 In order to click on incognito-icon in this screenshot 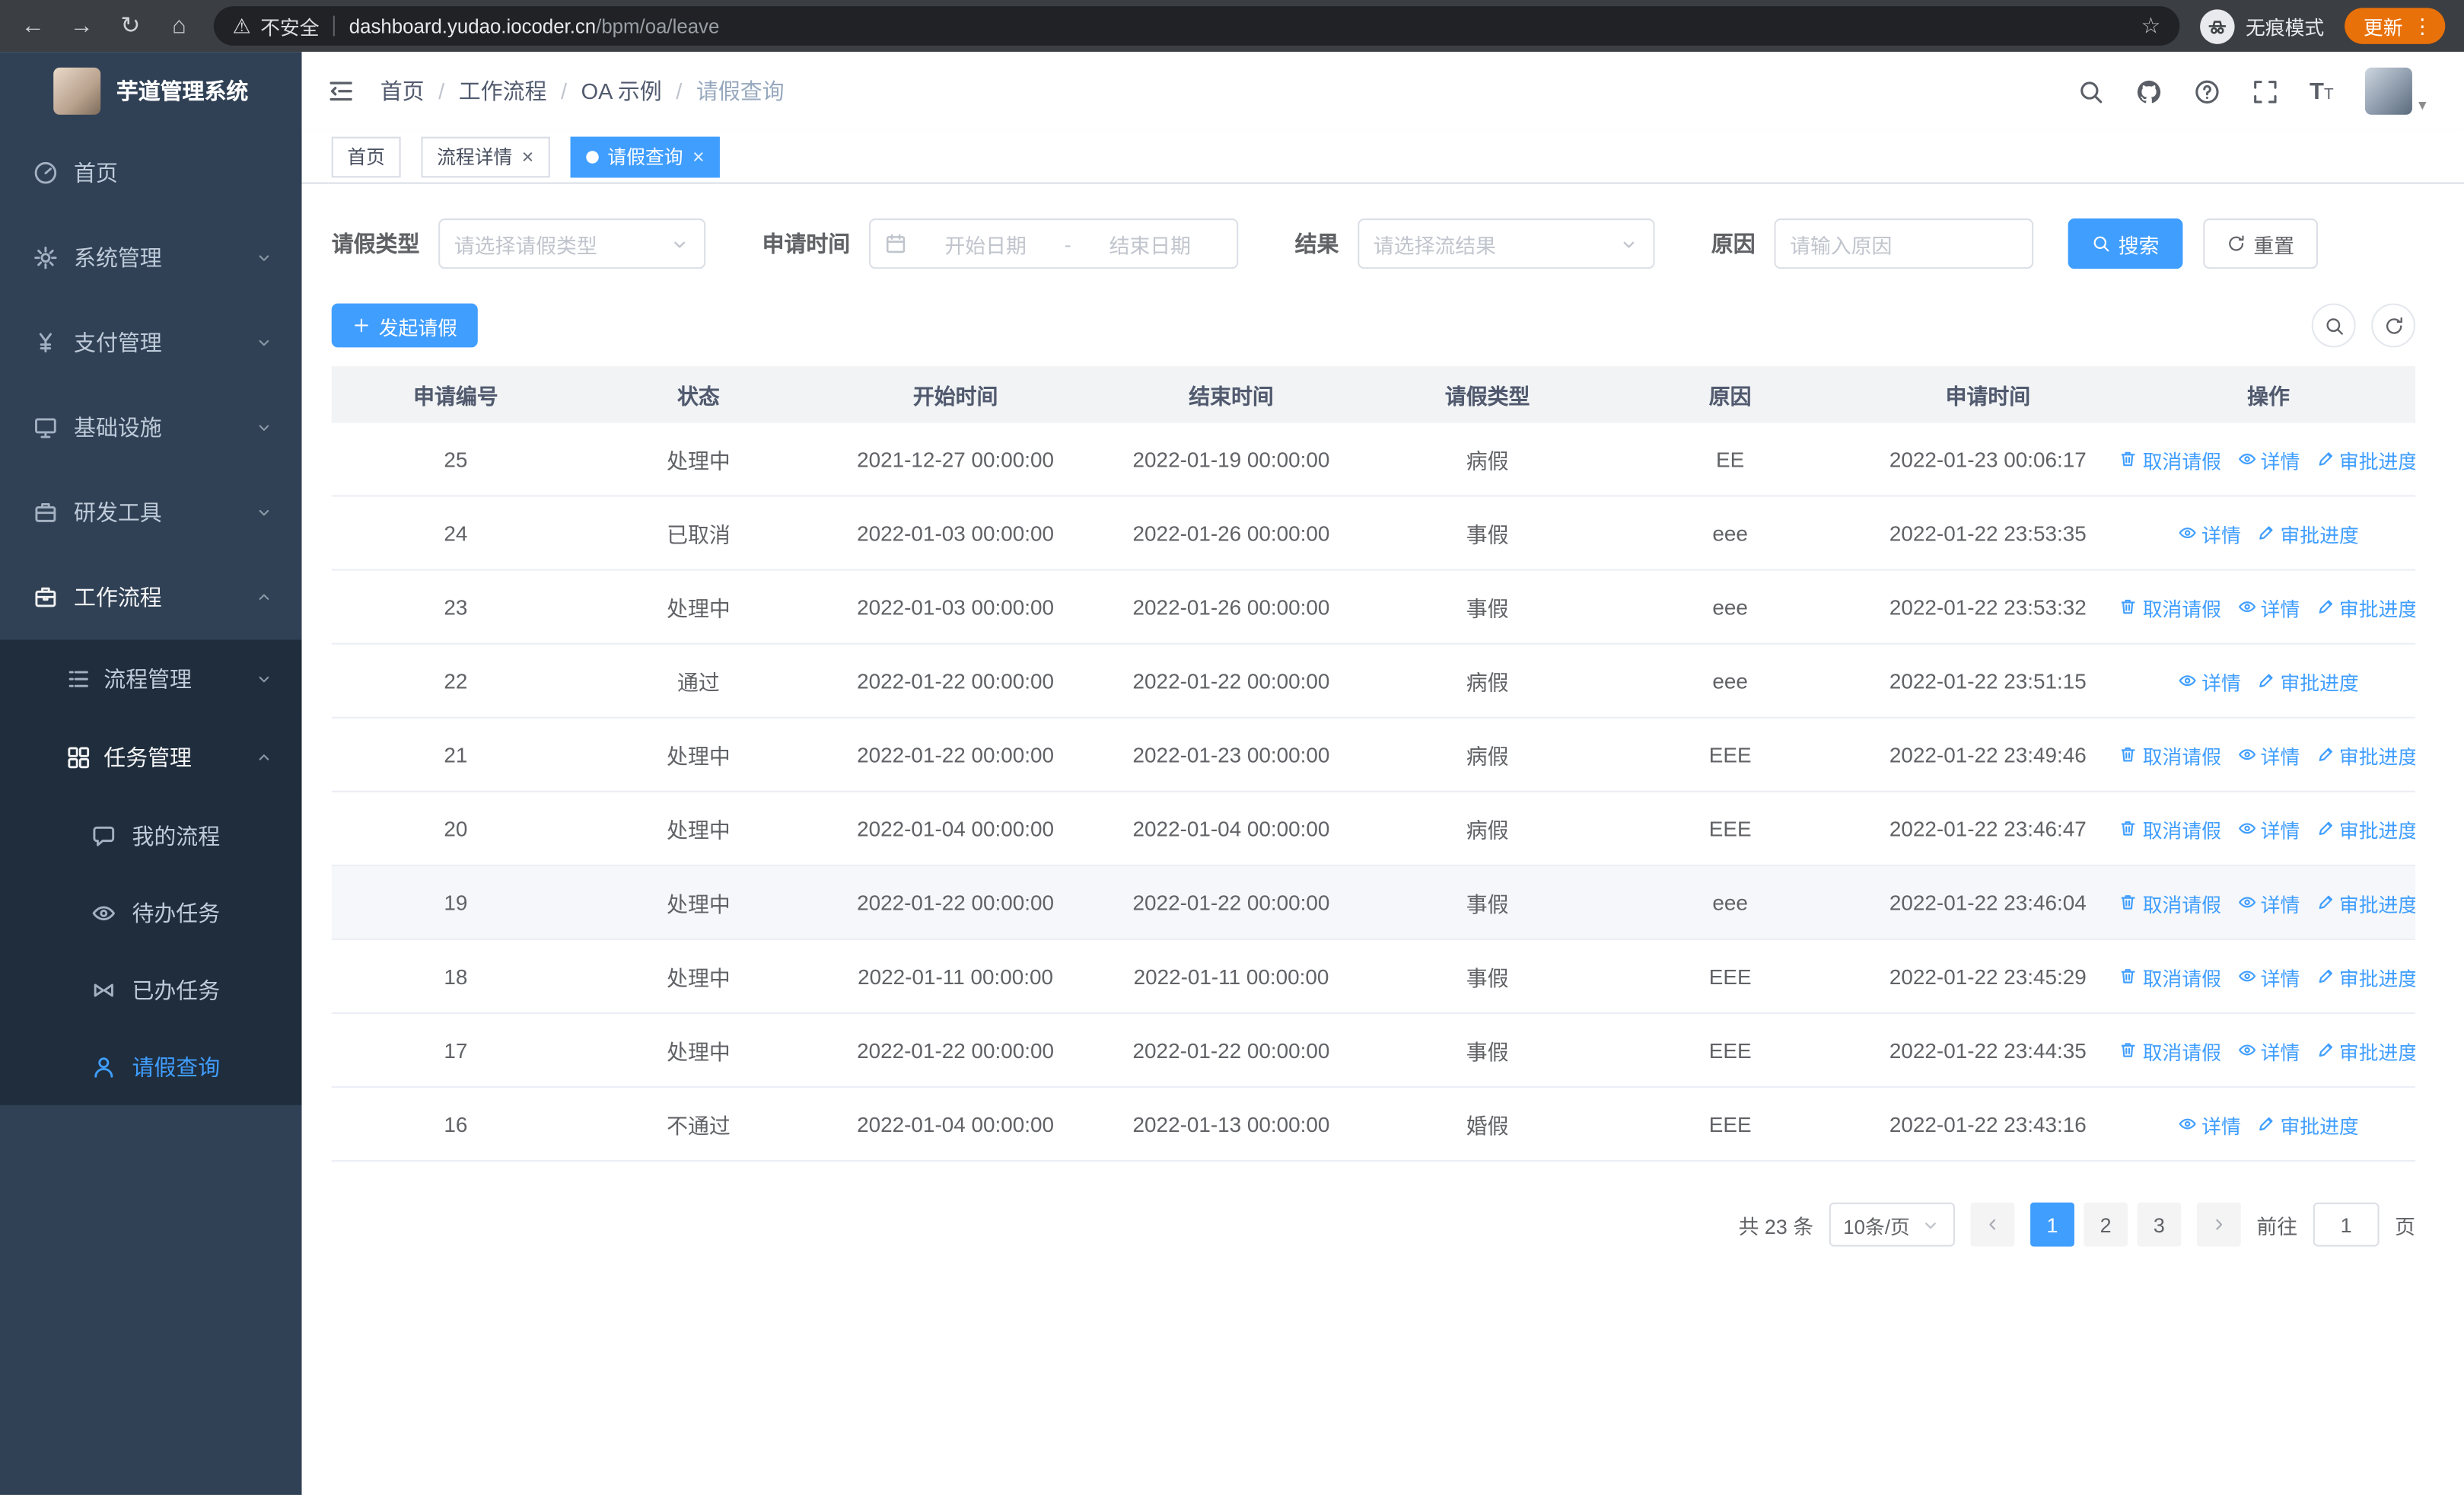, I will do `click(2217, 26)`.